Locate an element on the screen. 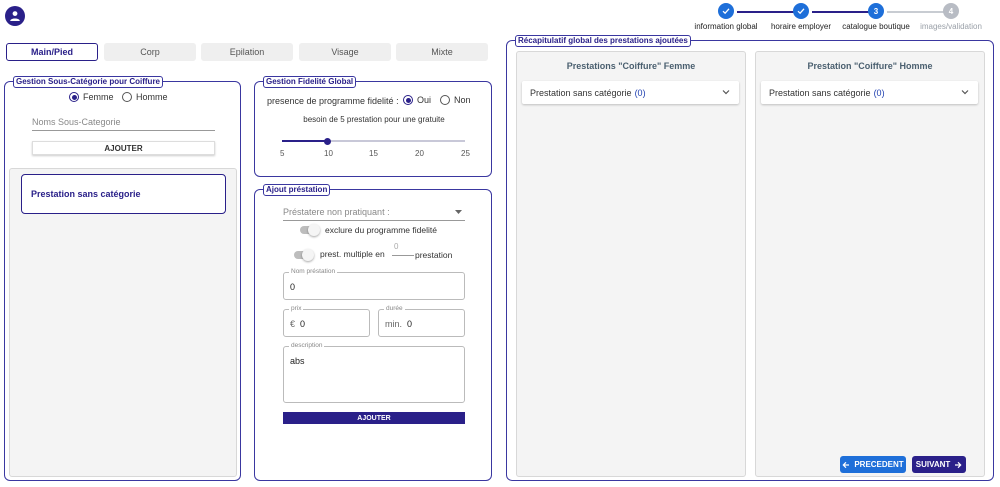 This screenshot has height=487, width=1000. suivant-button: SUIVANT is located at coordinates (939, 464).